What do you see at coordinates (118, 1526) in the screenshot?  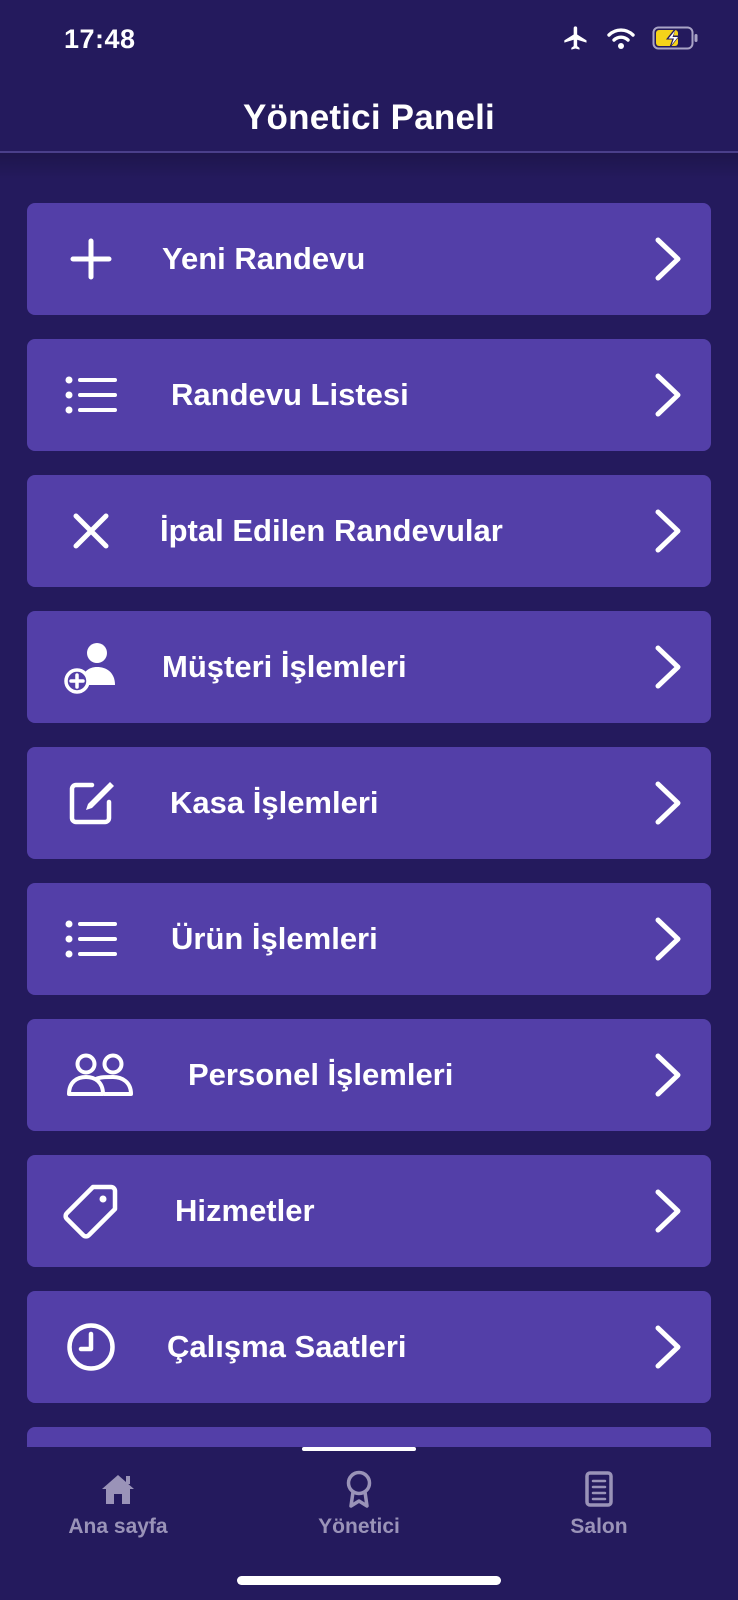 I see `tab-label: Ana sayfa` at bounding box center [118, 1526].